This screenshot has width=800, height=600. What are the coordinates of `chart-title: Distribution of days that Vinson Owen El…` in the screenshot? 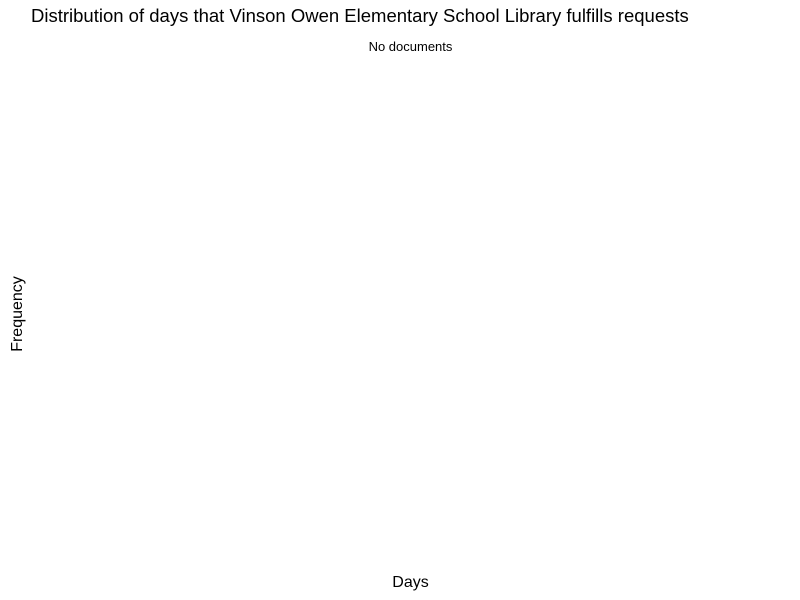 It's located at (360, 15).